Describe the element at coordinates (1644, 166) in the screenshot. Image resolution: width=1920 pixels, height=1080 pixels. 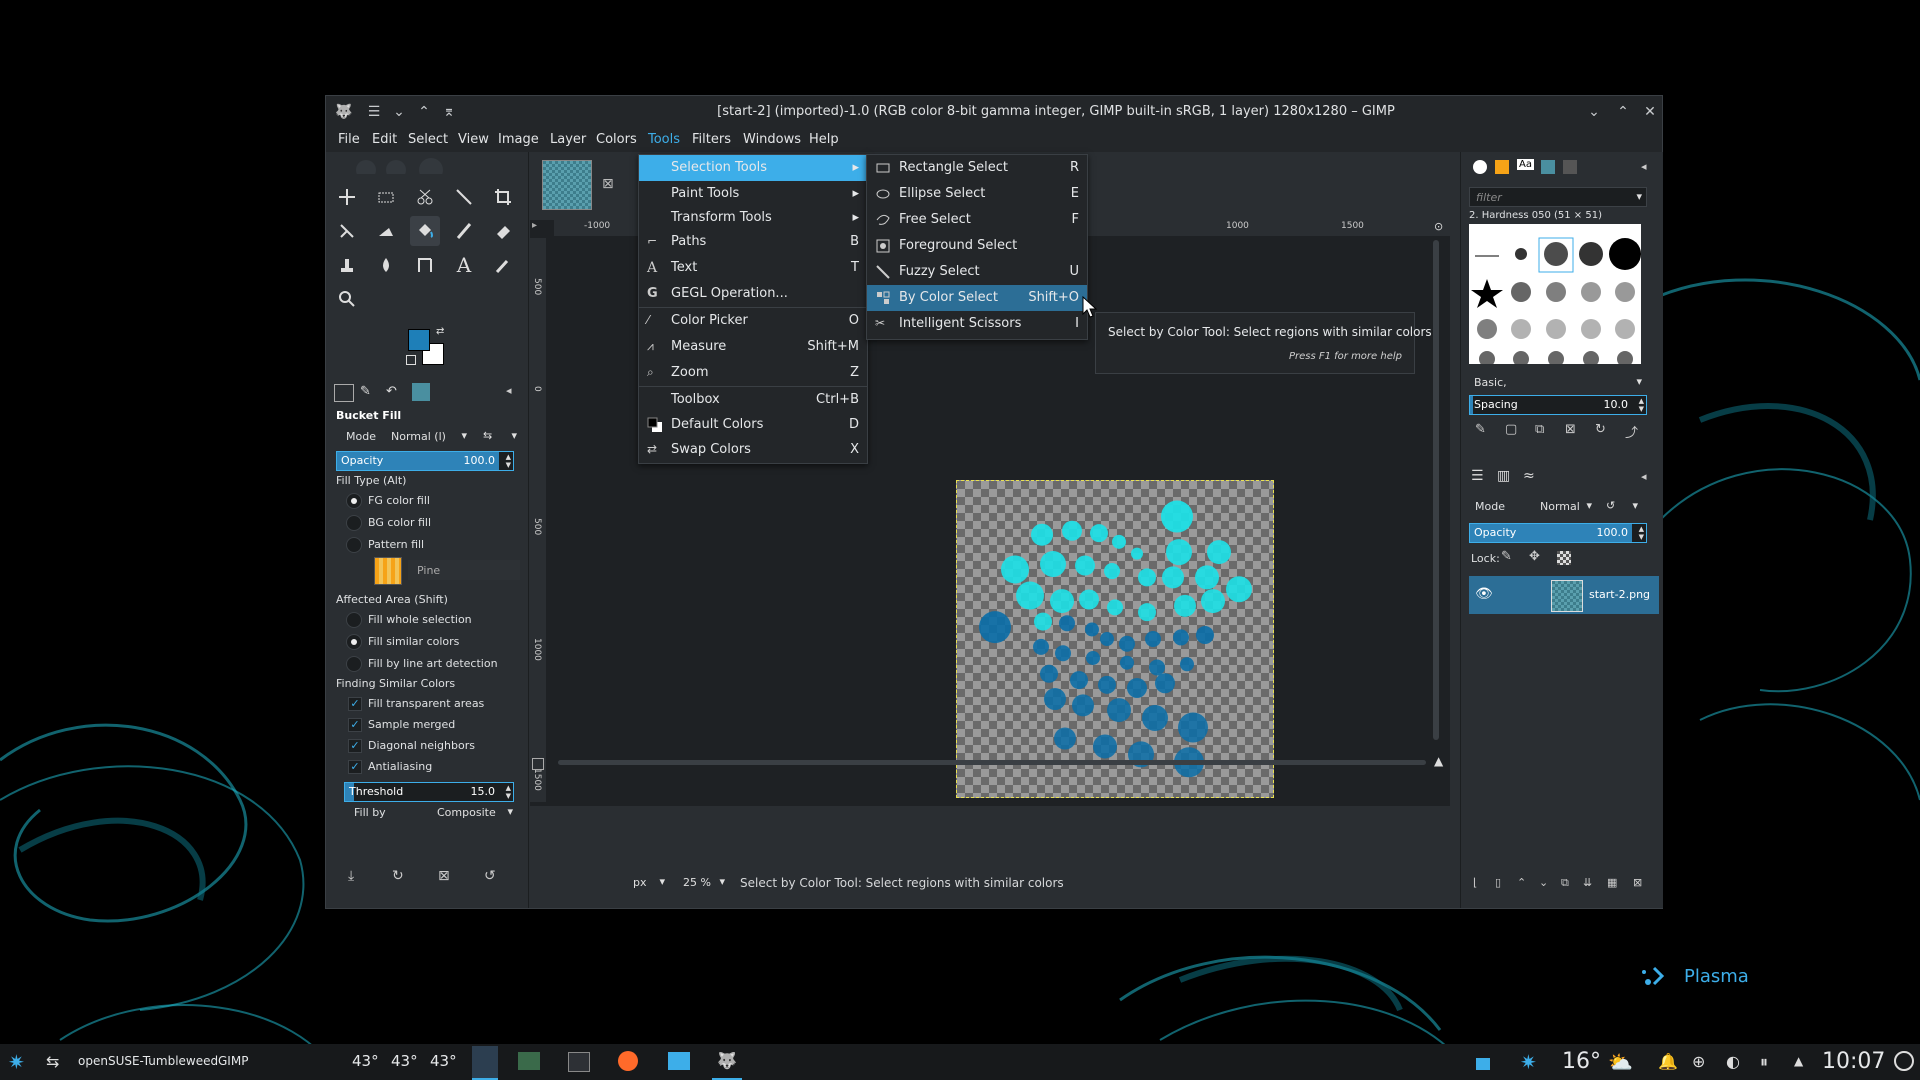
I see `dock-menu-icon: ◂` at that location.